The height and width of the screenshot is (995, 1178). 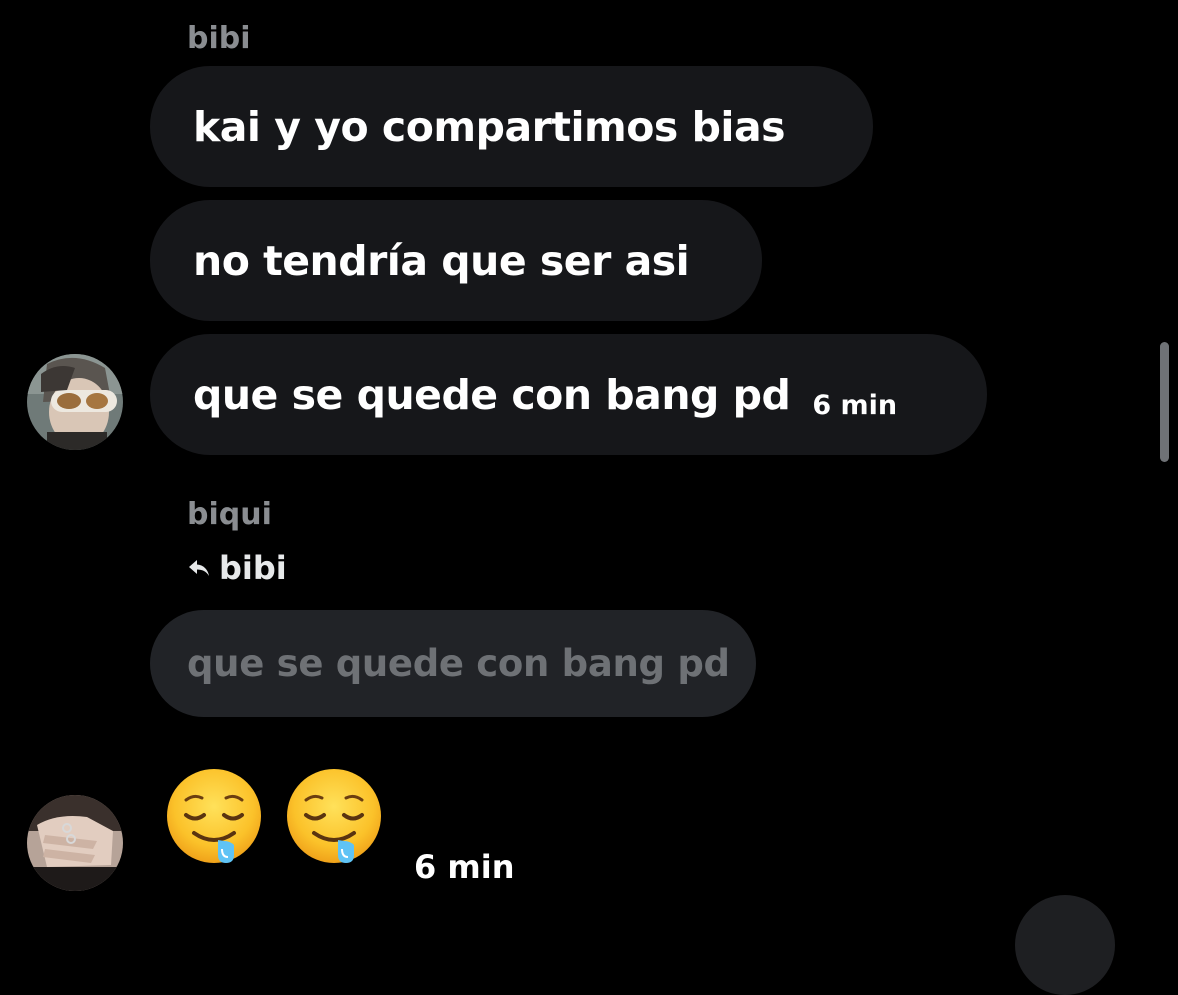 I want to click on quoted-message: que se quede con bang pd, so click(x=453, y=663).